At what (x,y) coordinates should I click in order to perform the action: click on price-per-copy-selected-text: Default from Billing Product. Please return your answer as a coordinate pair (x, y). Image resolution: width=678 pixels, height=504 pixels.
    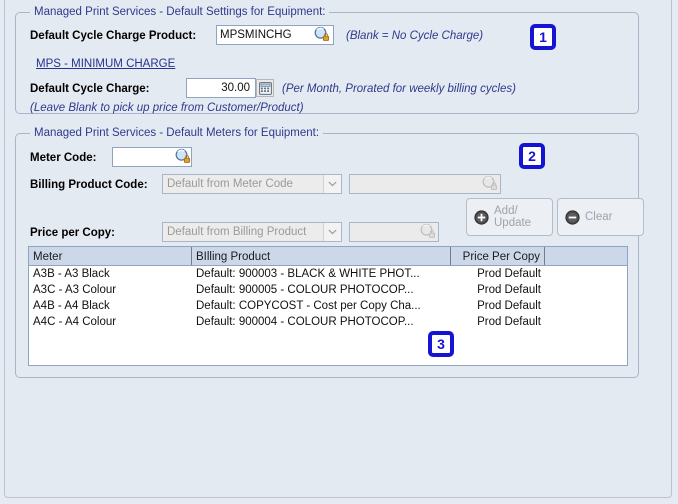
    Looking at the image, I should click on (237, 232).